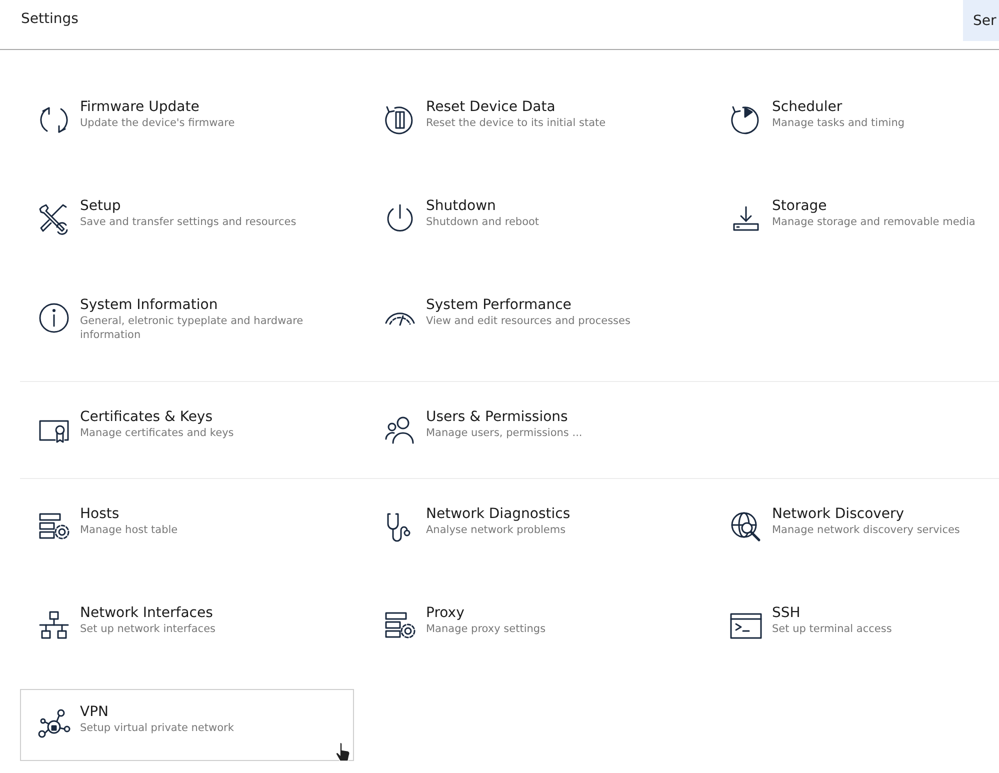 This screenshot has height=773, width=999. What do you see at coordinates (157, 124) in the screenshot?
I see `tile-description: Update the device's firmware` at bounding box center [157, 124].